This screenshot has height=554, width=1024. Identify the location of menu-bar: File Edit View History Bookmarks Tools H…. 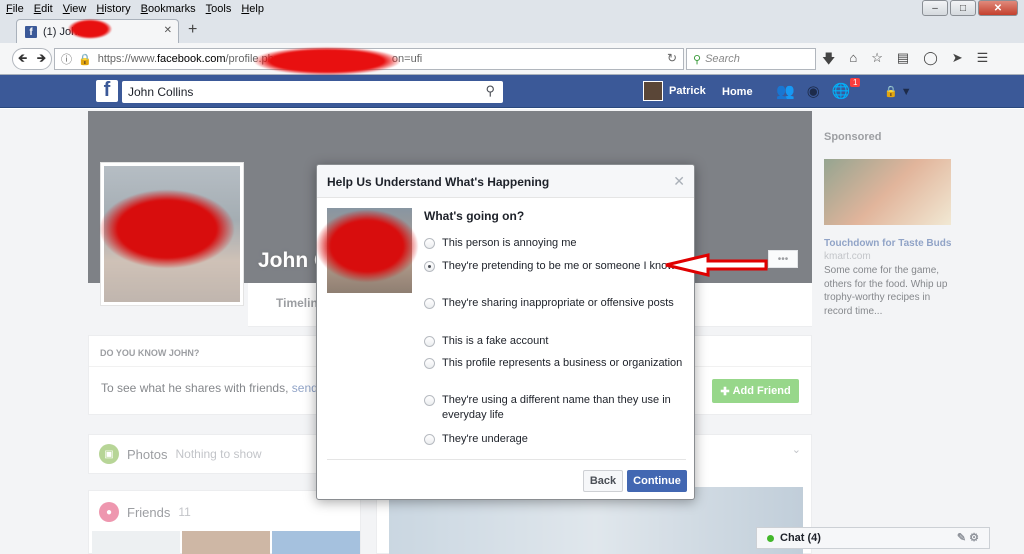
(512, 8).